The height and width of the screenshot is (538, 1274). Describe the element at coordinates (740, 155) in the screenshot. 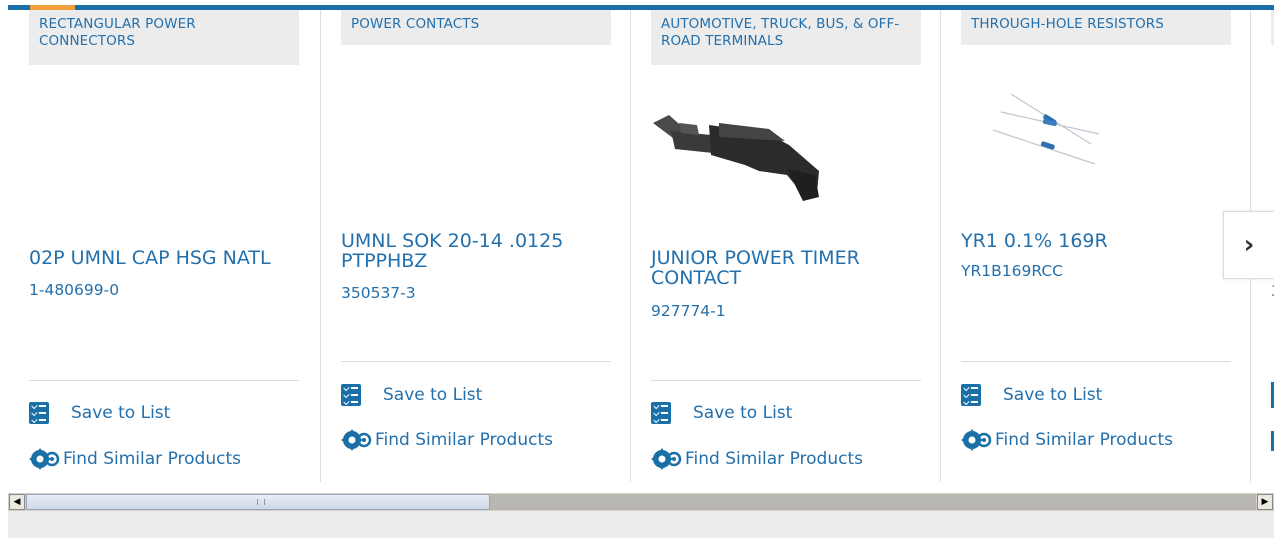

I see `terminal-contact-image` at that location.